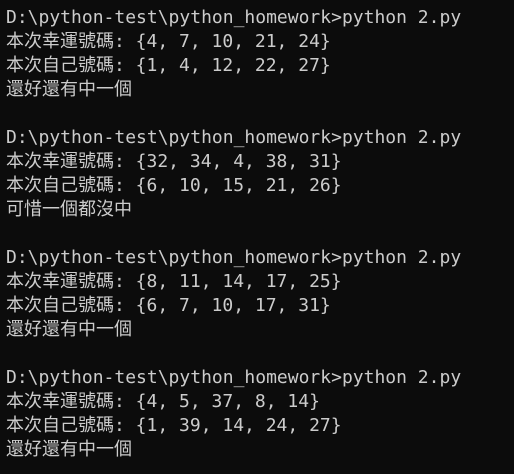 The image size is (514, 474). What do you see at coordinates (174, 425) in the screenshot?
I see `own-numbers-line: 本次自己號碼: {1, 39, 14, 24, 27}` at bounding box center [174, 425].